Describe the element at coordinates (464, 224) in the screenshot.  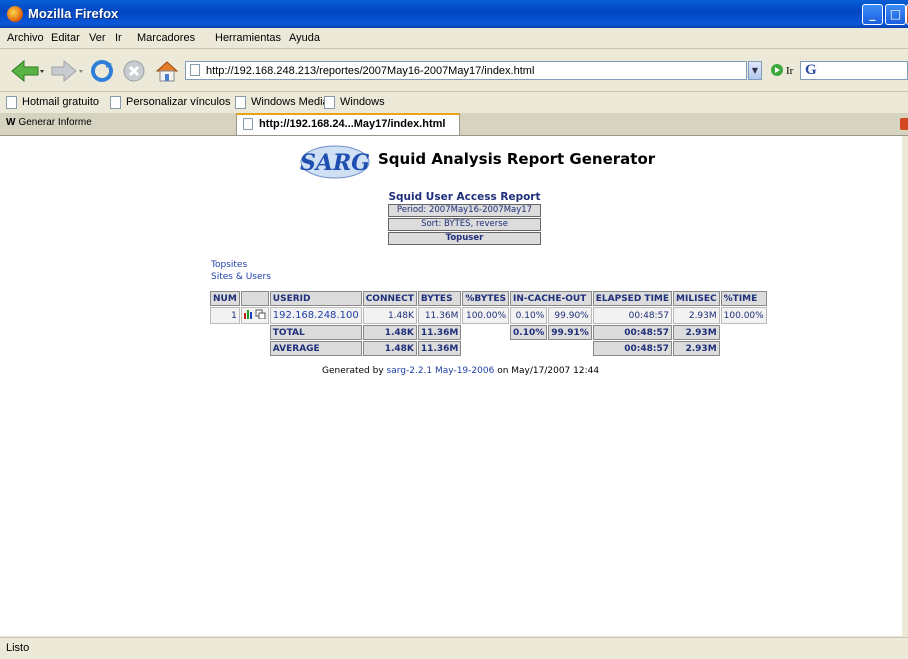
I see `report-sort: Sort: BYTES, reverse` at that location.